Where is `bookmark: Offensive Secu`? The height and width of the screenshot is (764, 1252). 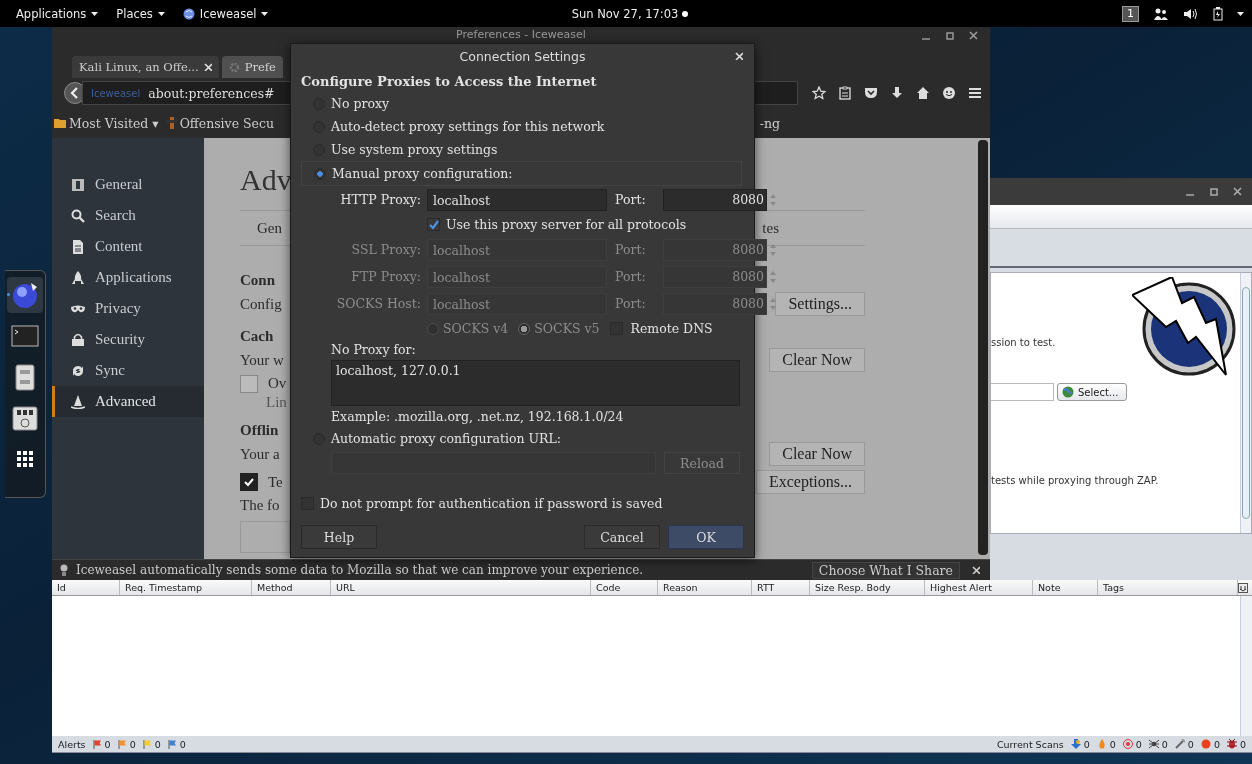 bookmark: Offensive Secu is located at coordinates (220, 123).